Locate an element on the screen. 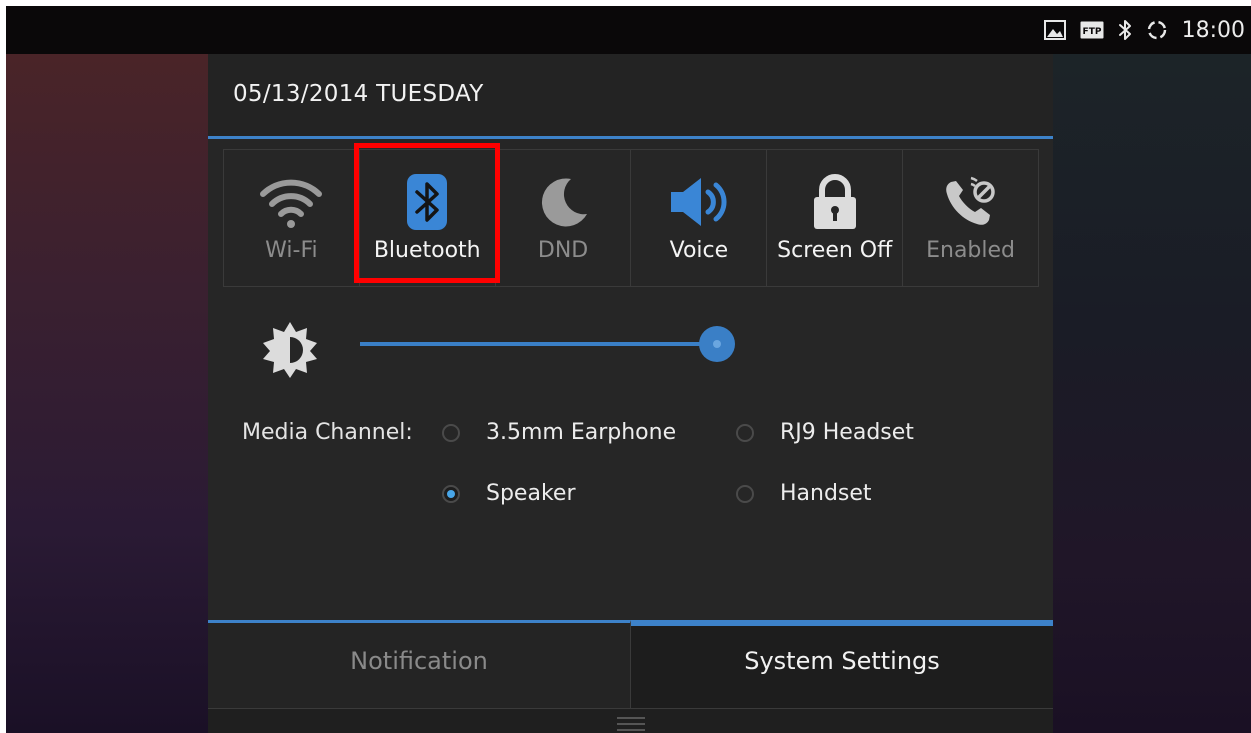 This screenshot has height=733, width=1251. sync-icon is located at coordinates (1157, 30).